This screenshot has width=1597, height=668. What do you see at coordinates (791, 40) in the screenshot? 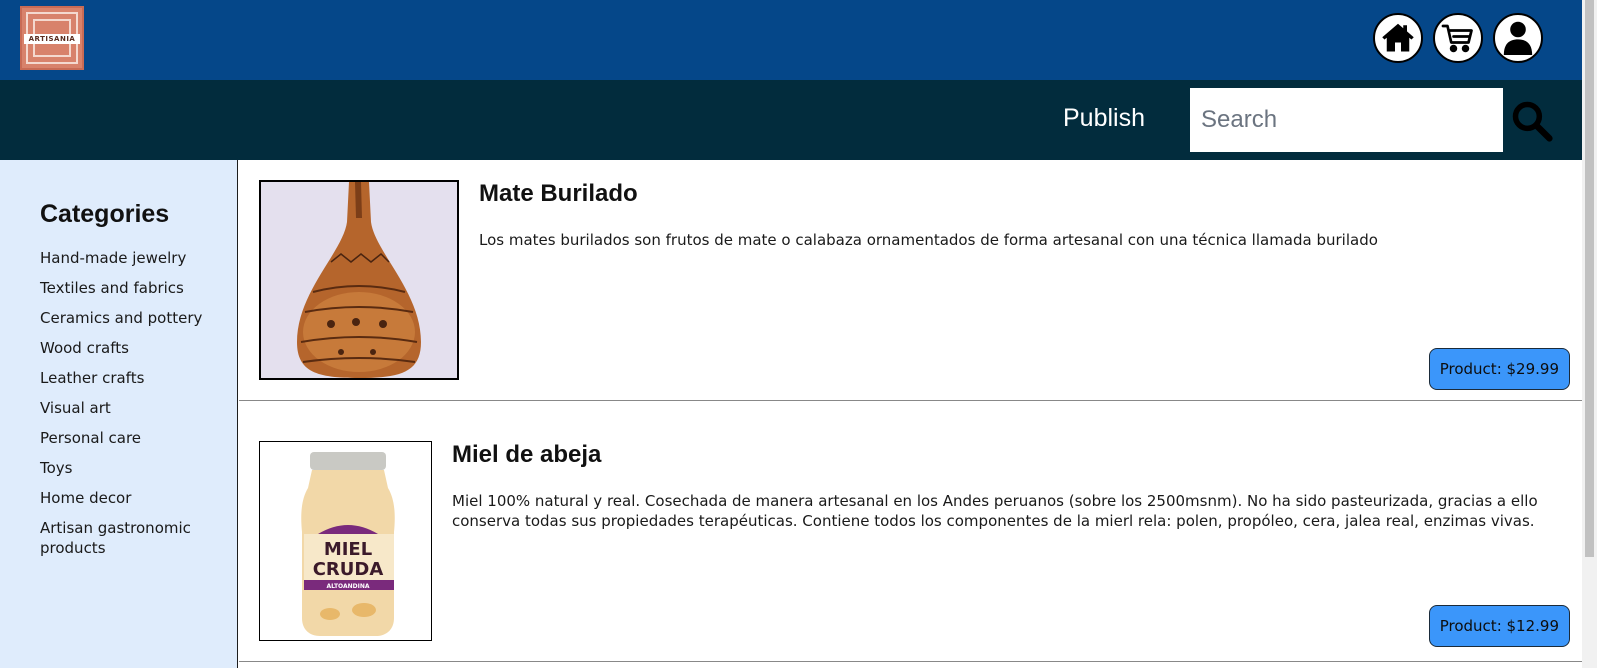
I see `top-header: ARTISANIA` at bounding box center [791, 40].